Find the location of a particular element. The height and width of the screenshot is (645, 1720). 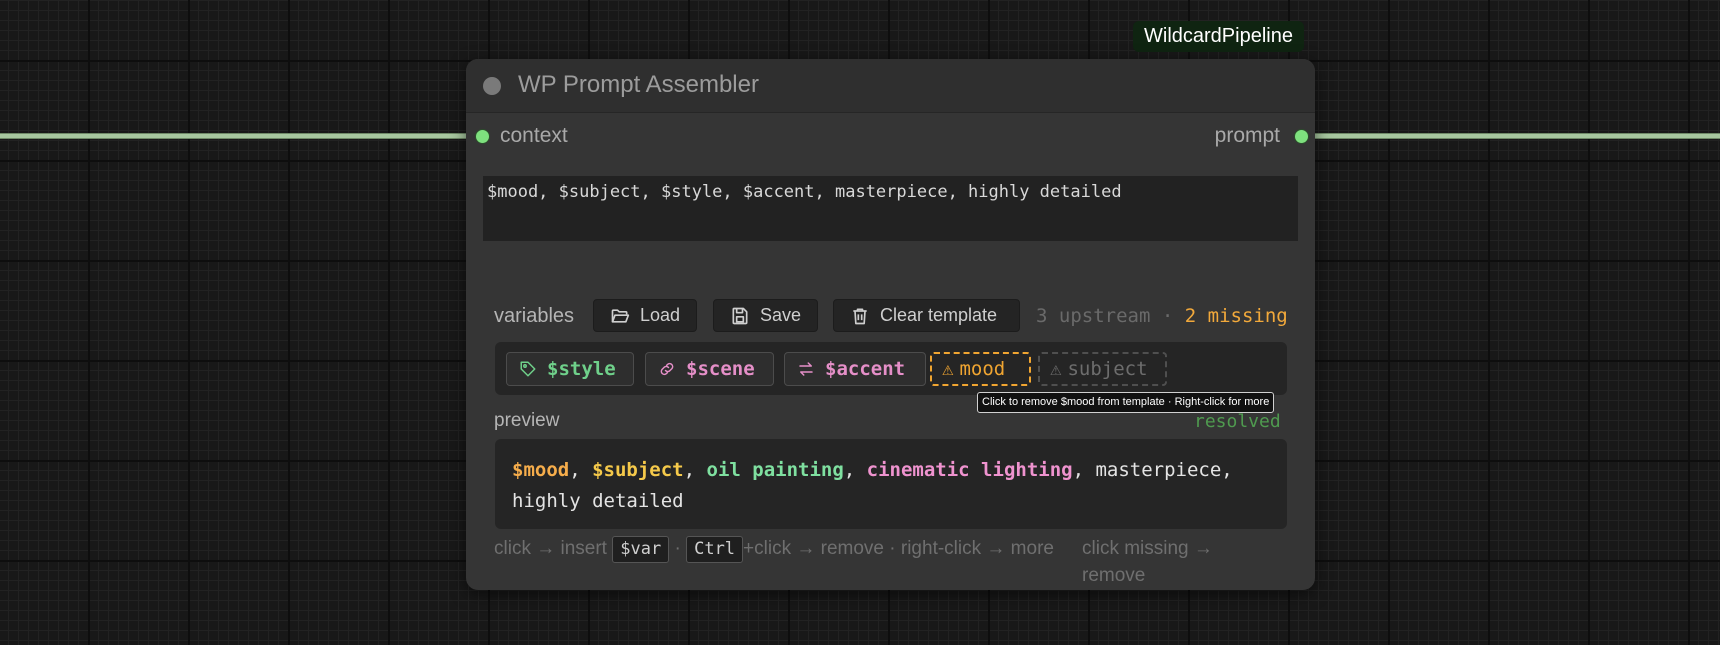

prompt-output-slot is located at coordinates (1301, 136).